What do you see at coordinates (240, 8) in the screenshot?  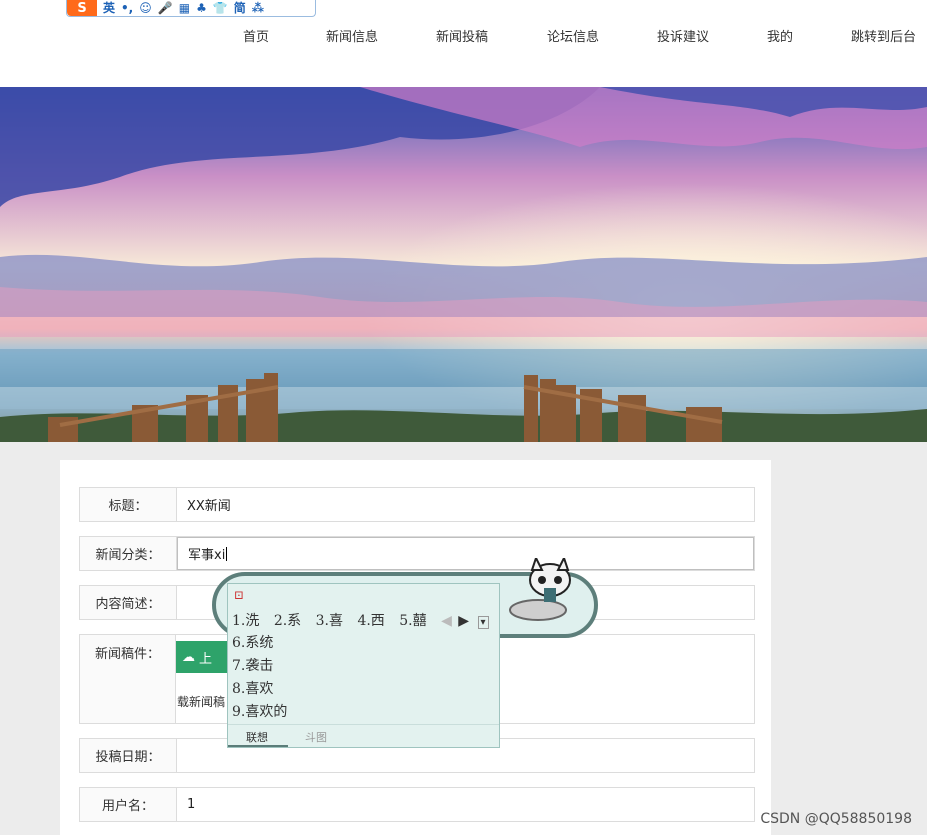 I see `ime-simplified-toggle: 简` at bounding box center [240, 8].